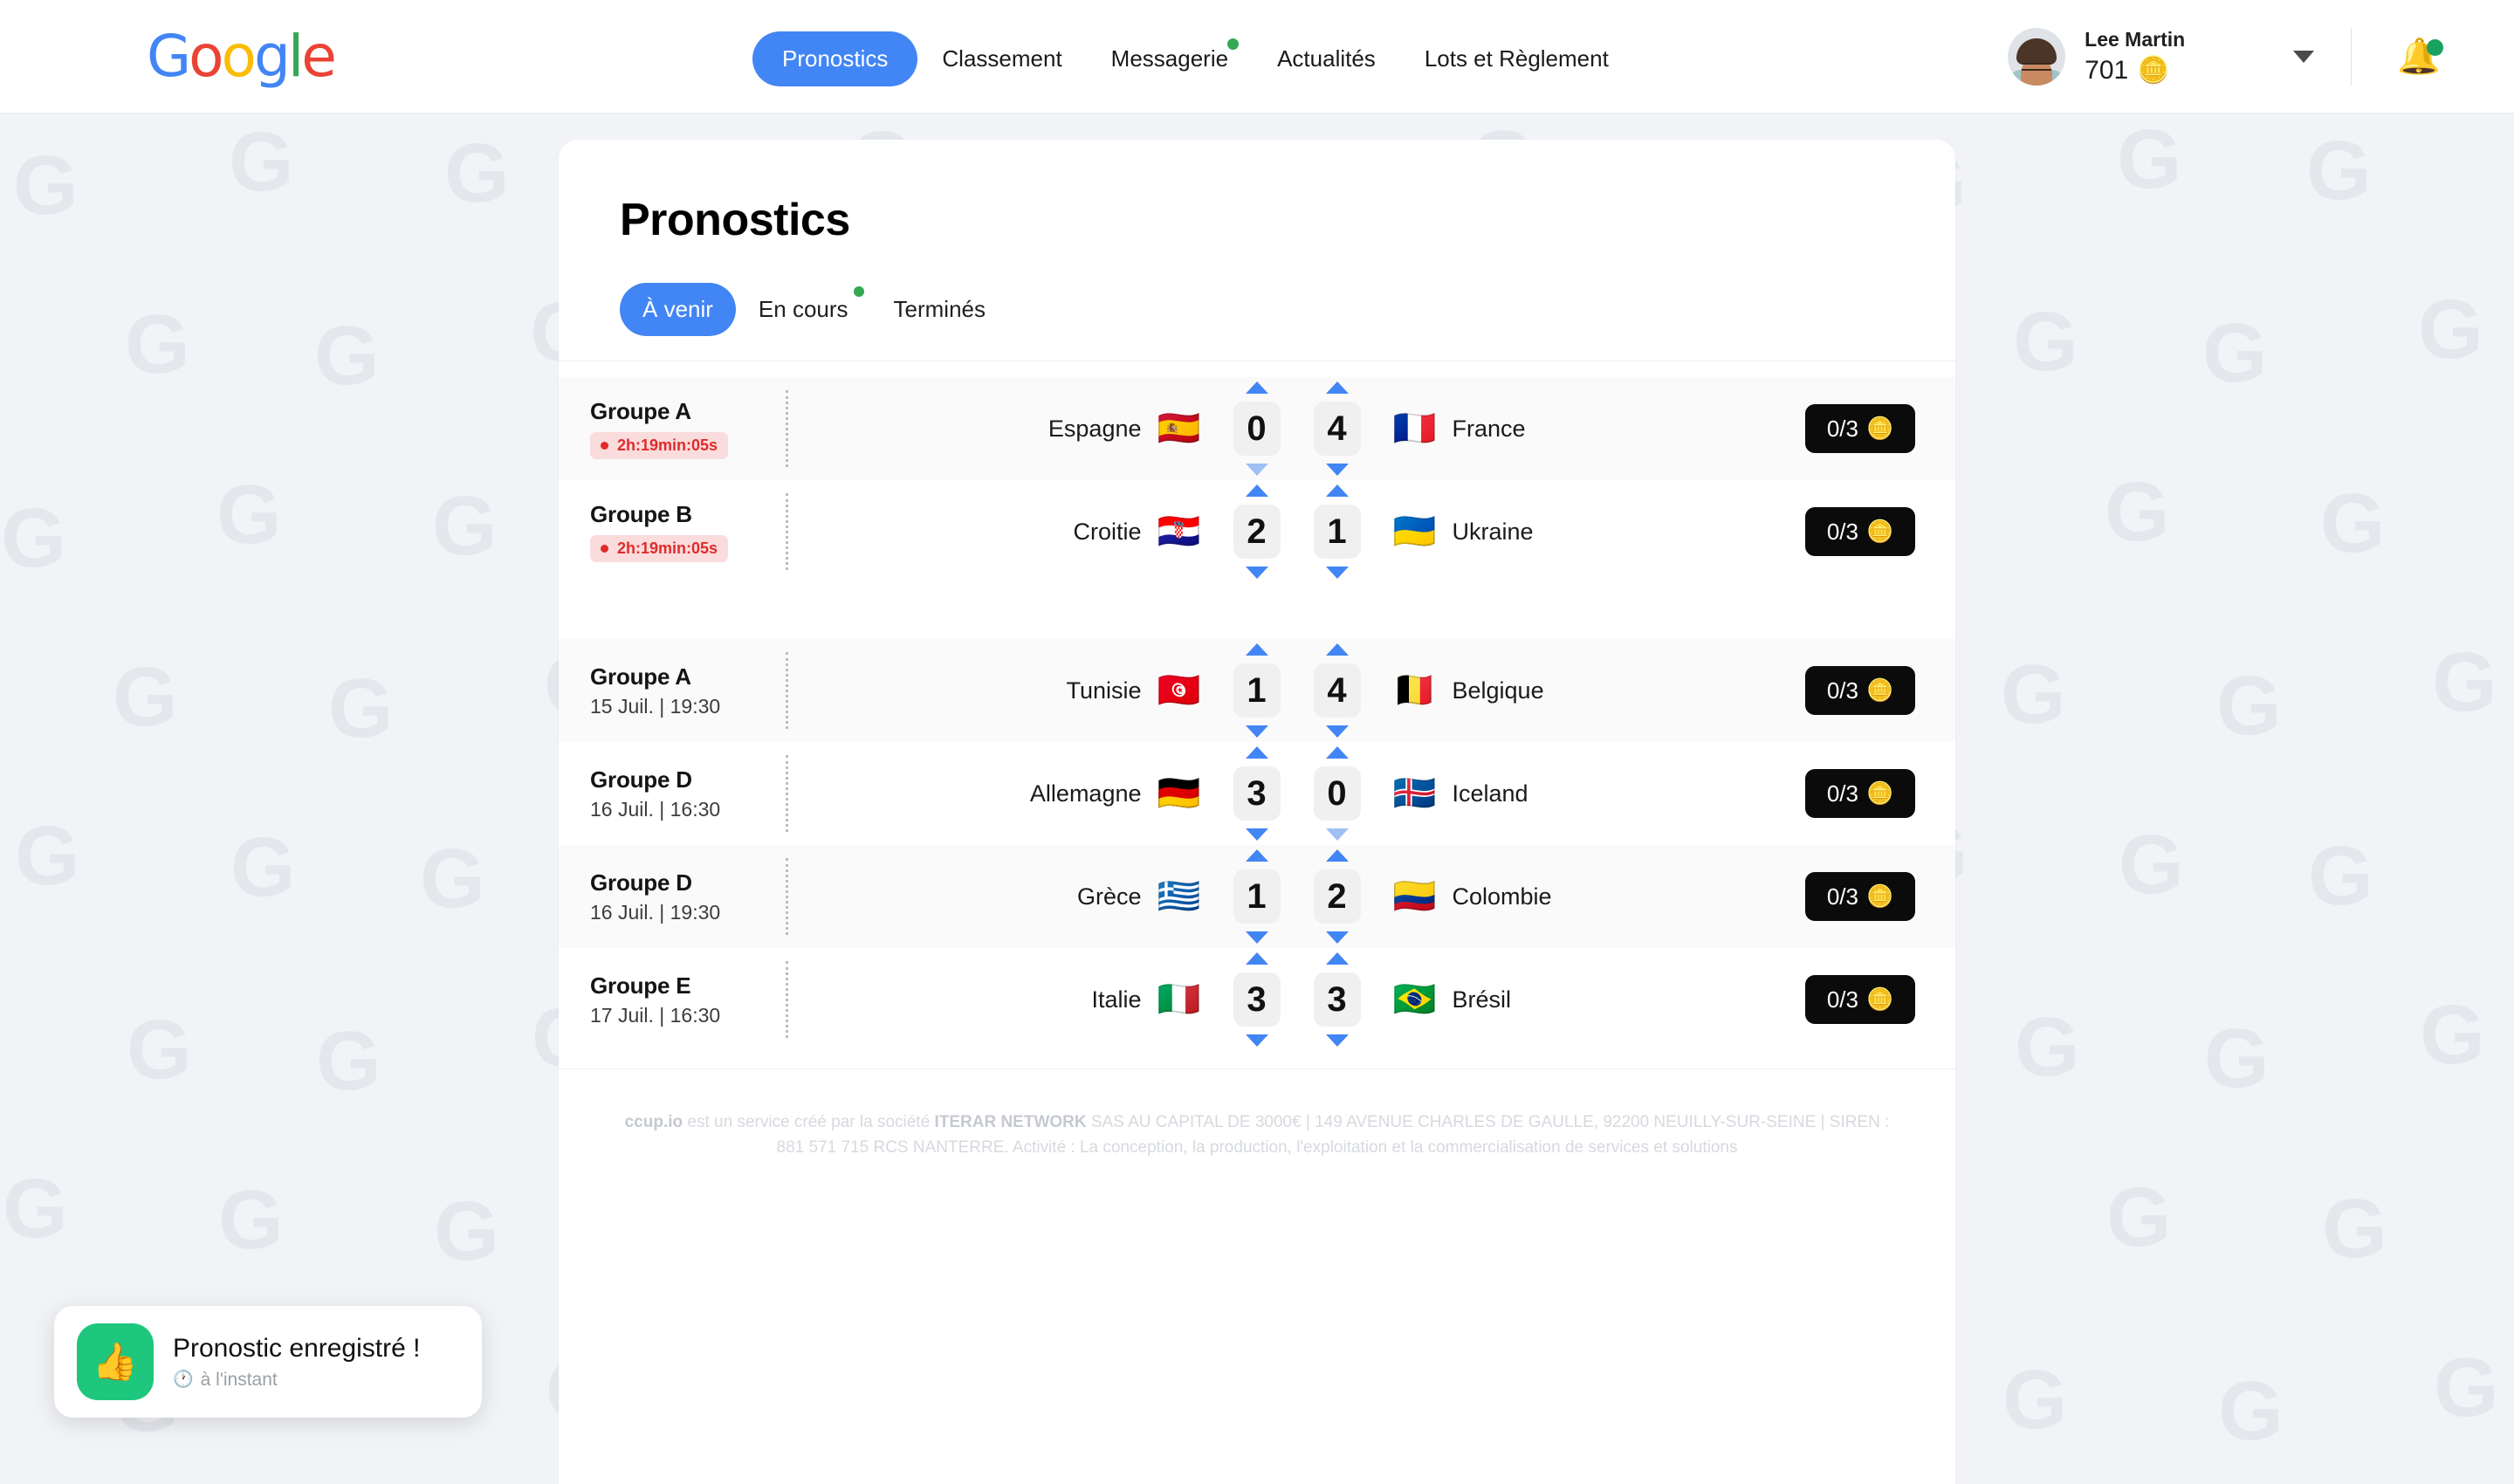 The height and width of the screenshot is (1484, 2514). Describe the element at coordinates (242, 57) in the screenshot. I see `google-logo: Google` at that location.